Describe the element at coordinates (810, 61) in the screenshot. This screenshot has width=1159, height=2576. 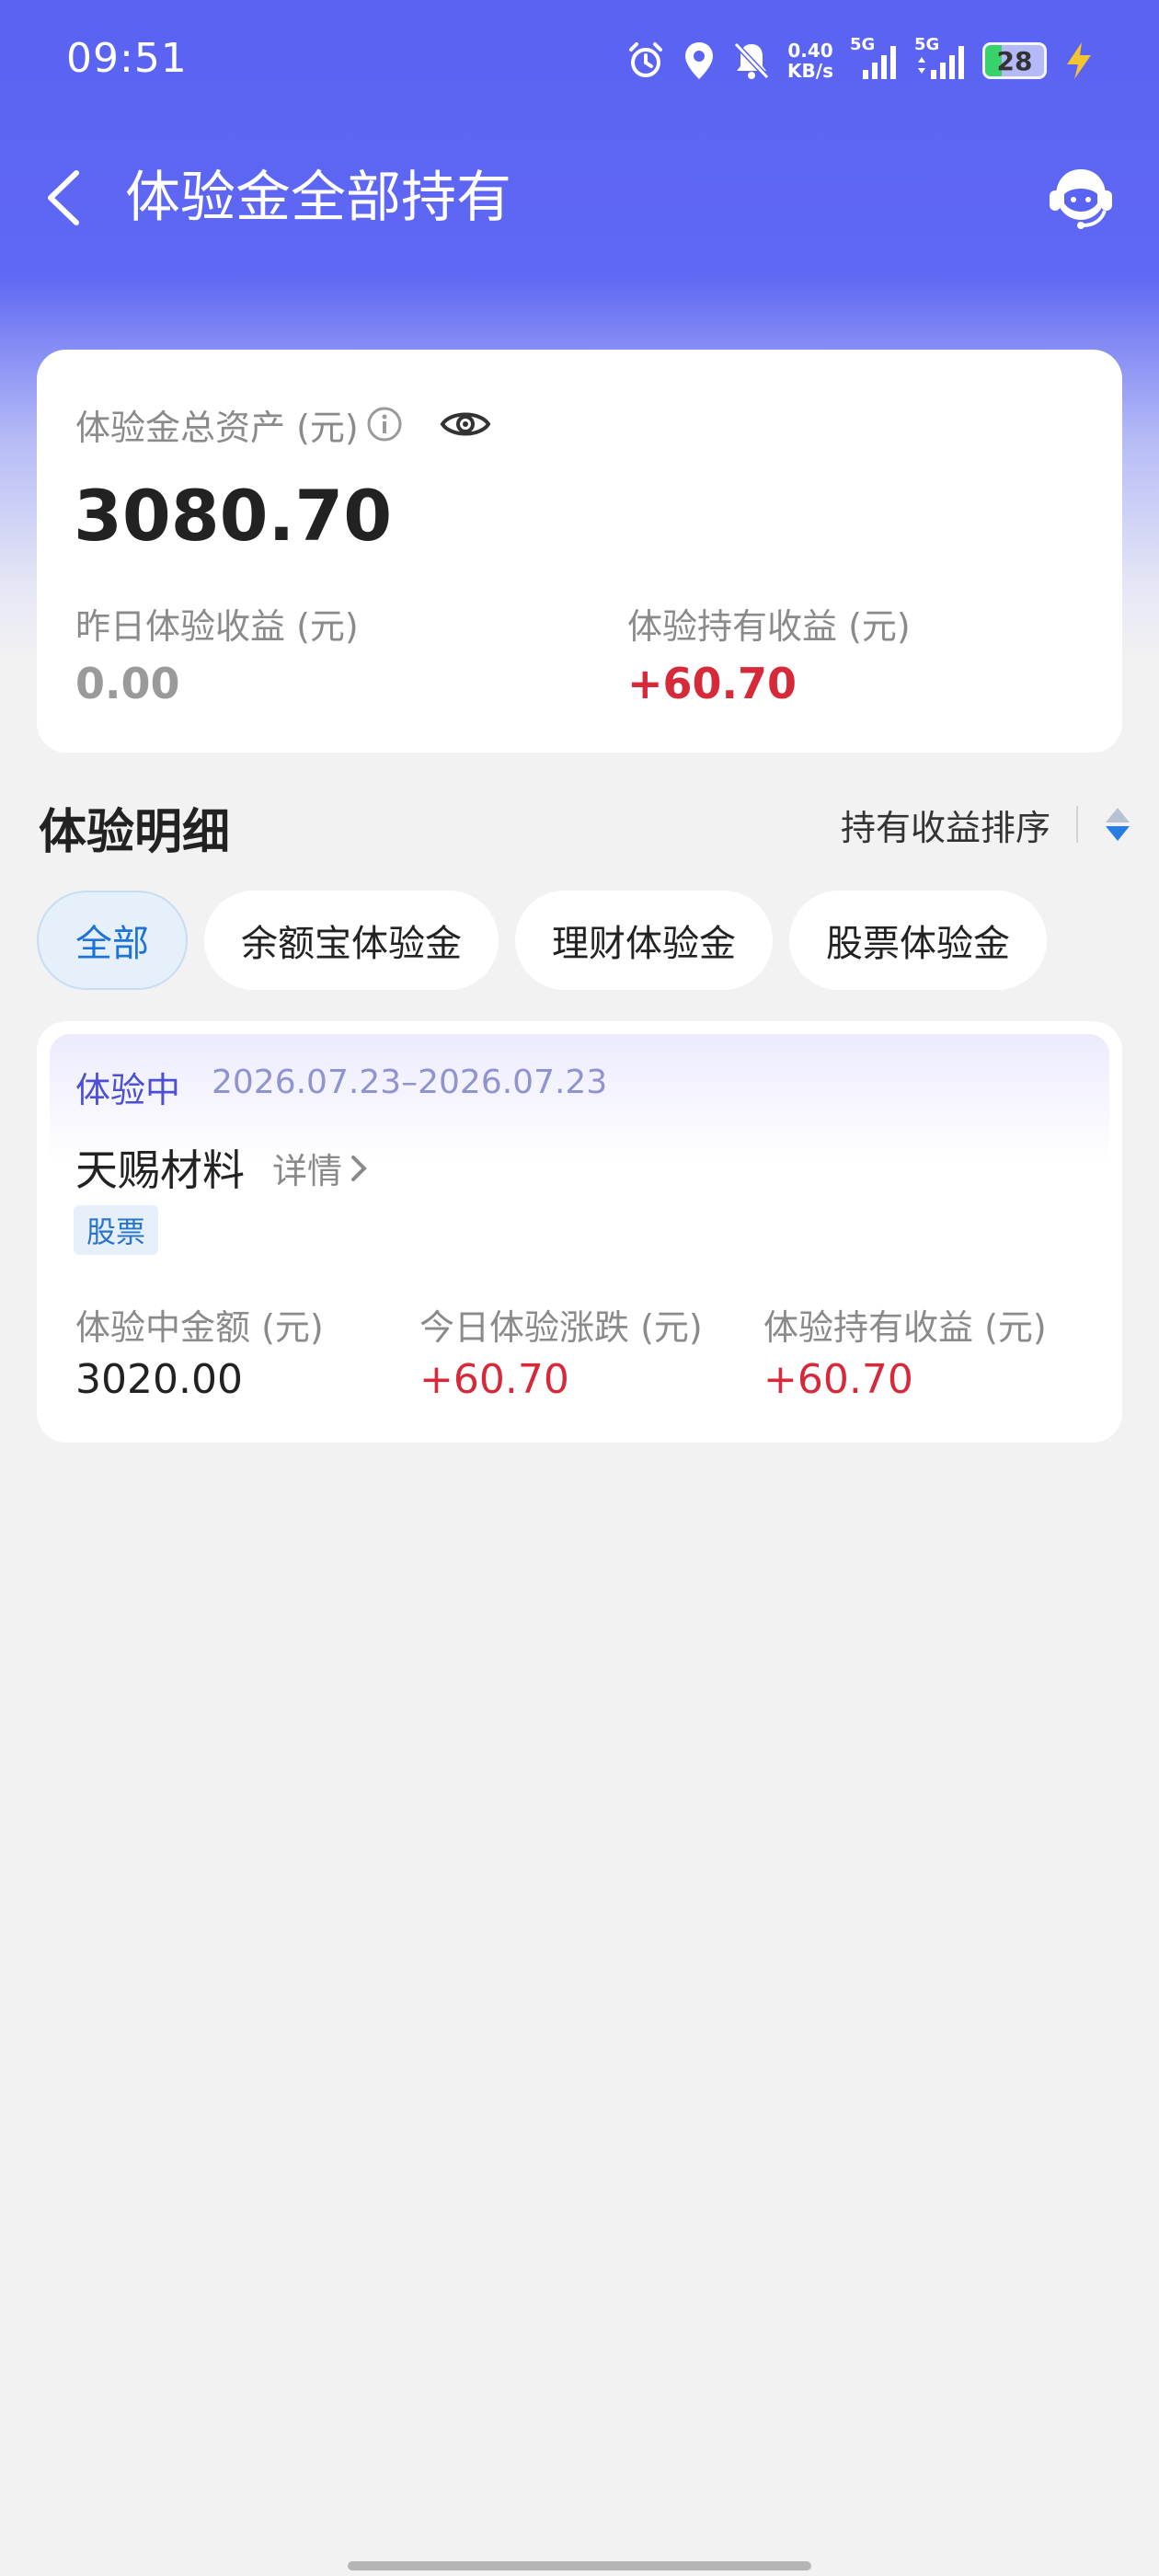
I see `network-speed: 0.40 KB/s` at that location.